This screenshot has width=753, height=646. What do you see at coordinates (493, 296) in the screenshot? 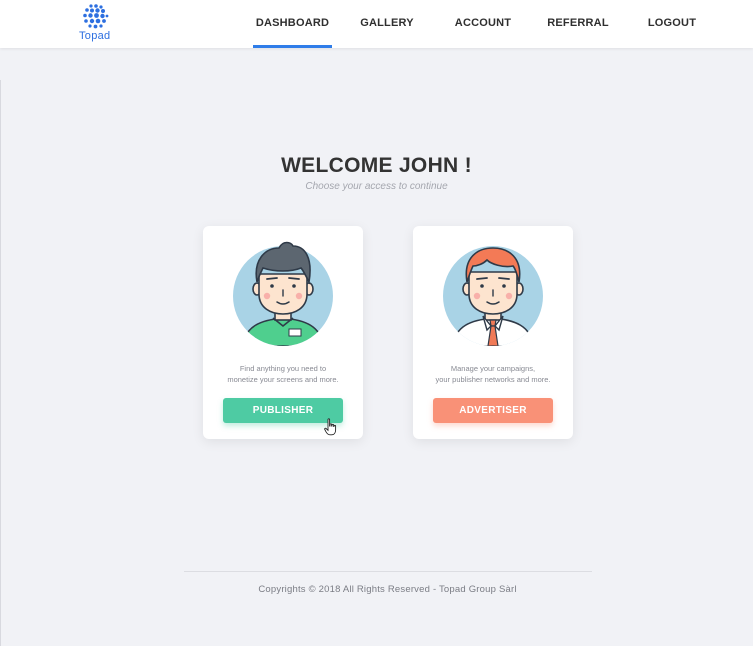
I see `advertiser-avatar-illustration` at bounding box center [493, 296].